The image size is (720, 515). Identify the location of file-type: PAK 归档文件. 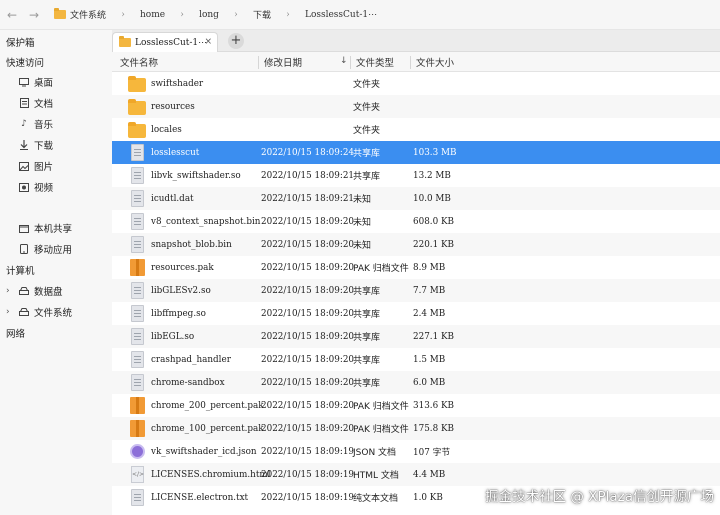
(381, 407).